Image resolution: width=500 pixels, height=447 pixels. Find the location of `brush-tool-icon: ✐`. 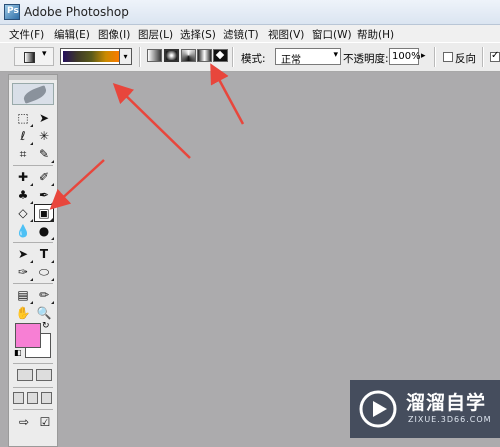

brush-tool-icon: ✐ is located at coordinates (44, 177).